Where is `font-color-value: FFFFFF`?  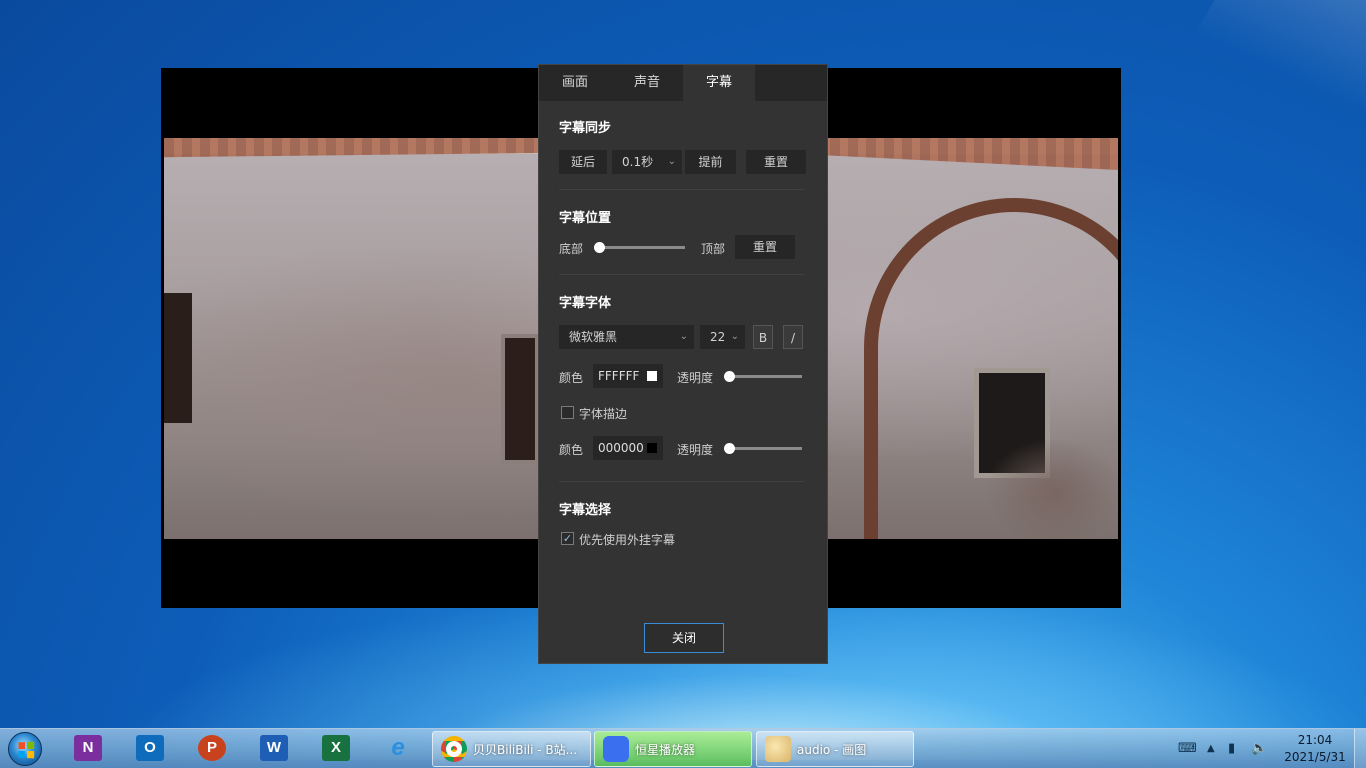 font-color-value: FFFFFF is located at coordinates (619, 376).